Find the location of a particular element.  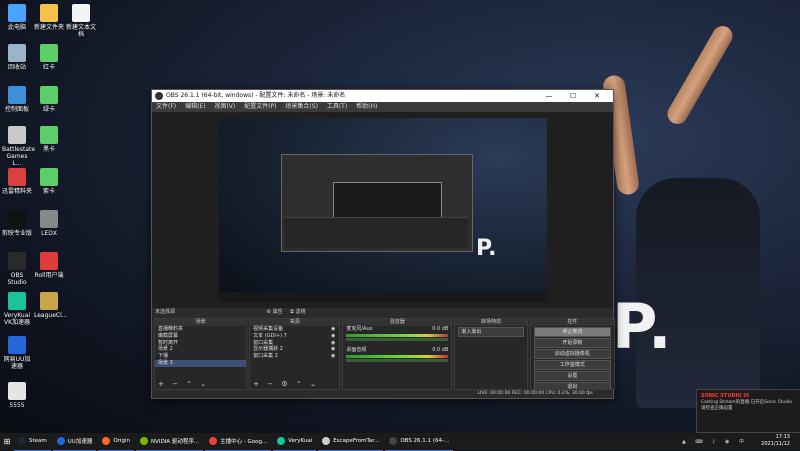

desktop-icon-label: 新建文本文档 is located at coordinates (81, 31).